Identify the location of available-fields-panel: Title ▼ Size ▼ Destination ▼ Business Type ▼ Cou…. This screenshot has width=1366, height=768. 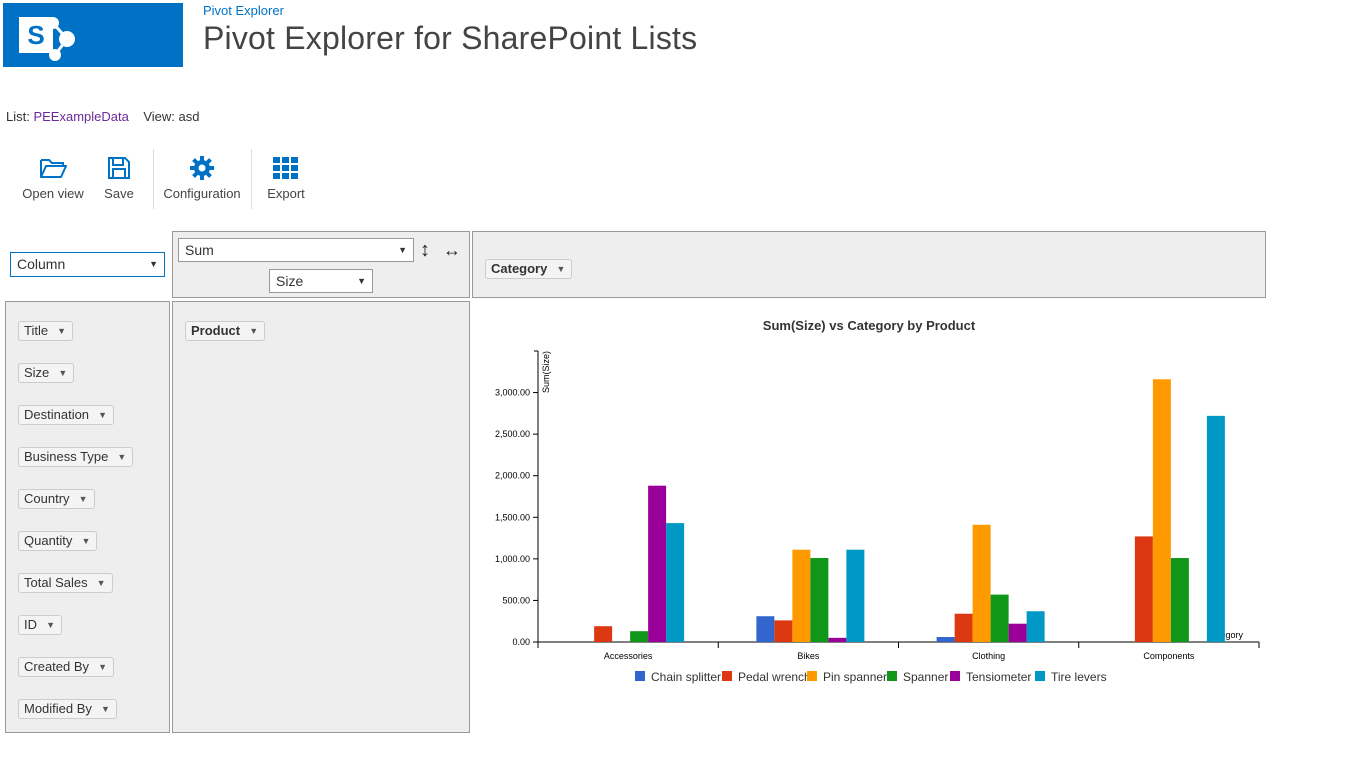
(87, 517).